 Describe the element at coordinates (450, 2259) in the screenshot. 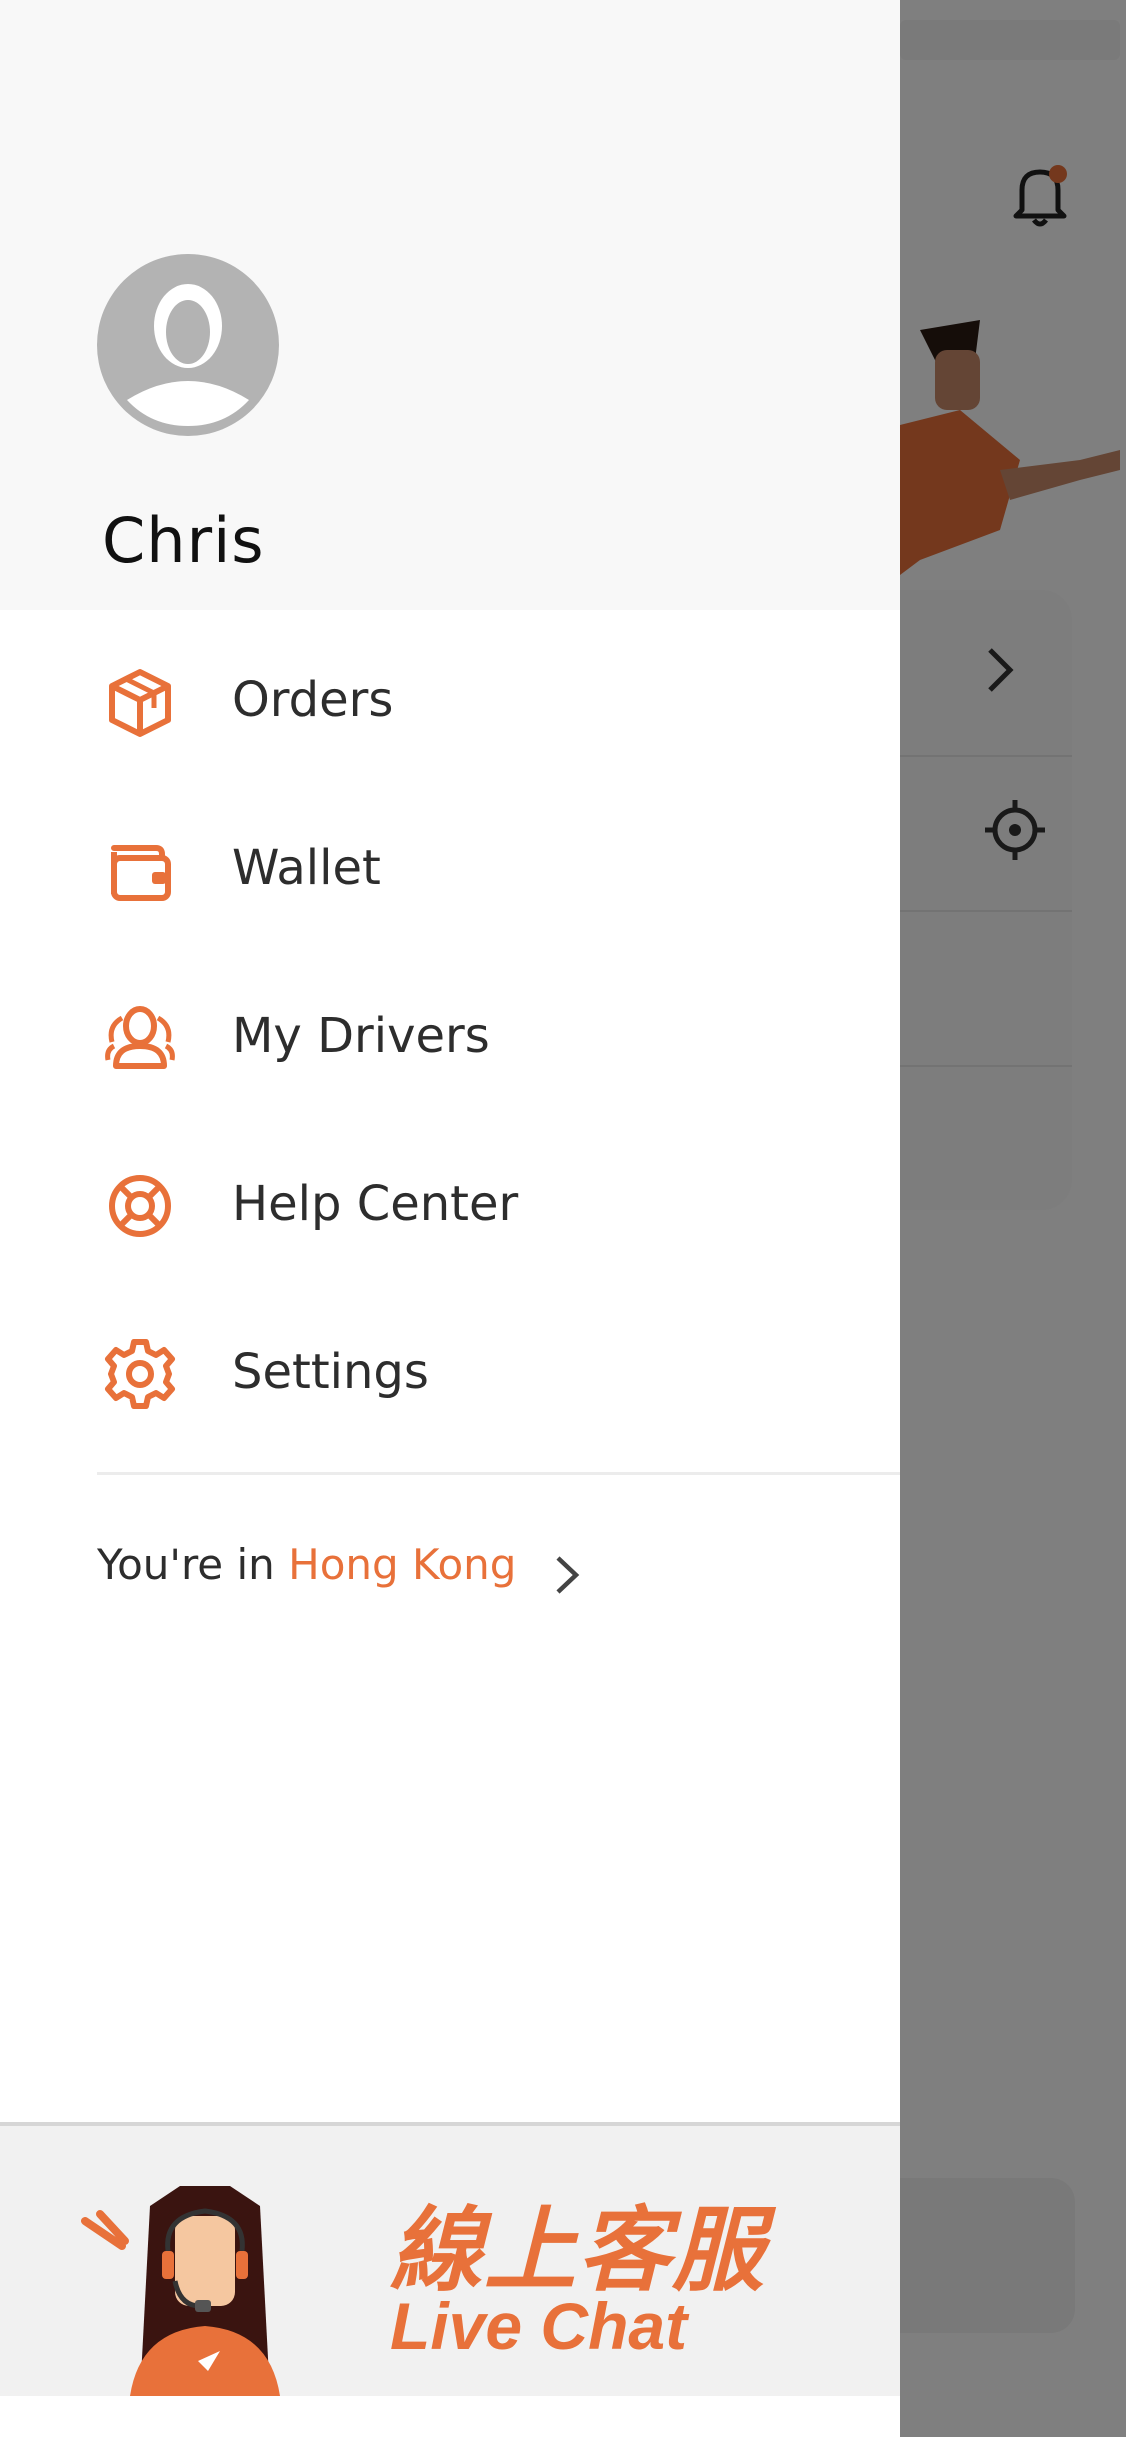

I see `live-chat-banner: 線上客服 Live Chat` at that location.